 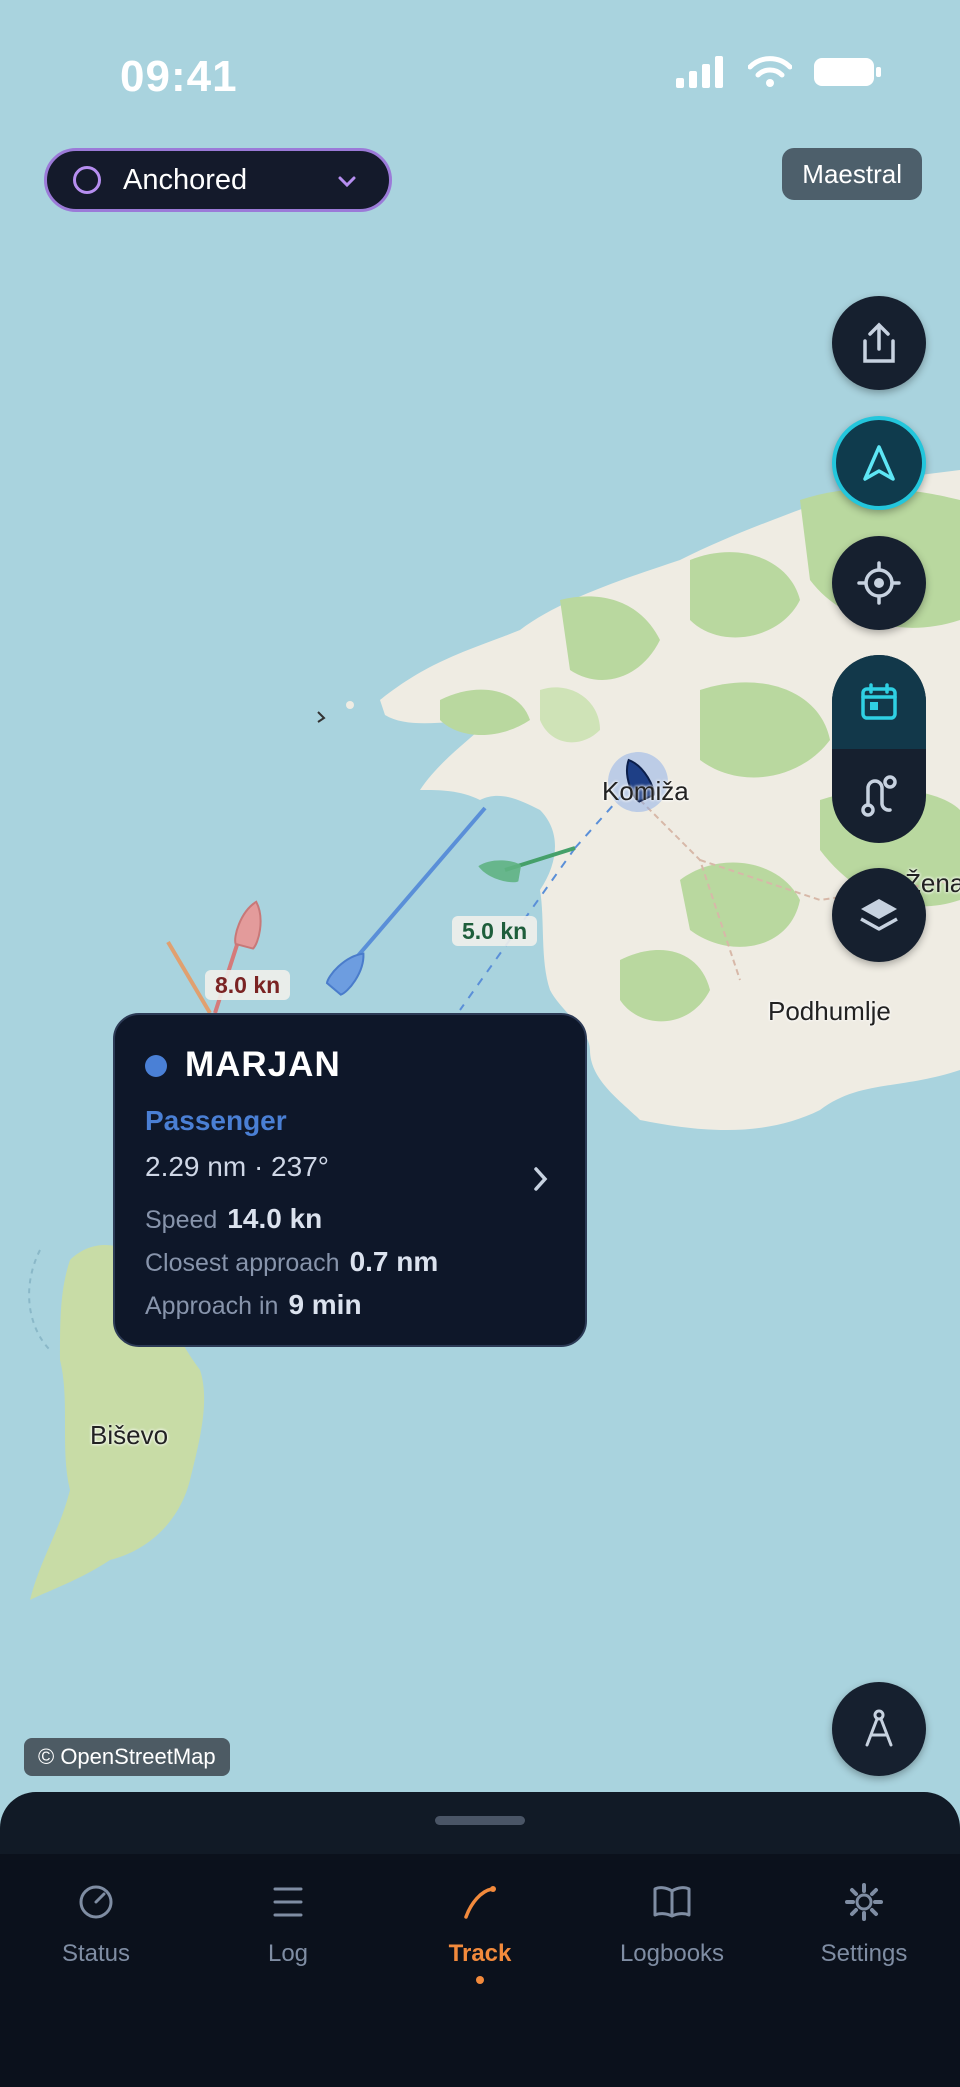 I want to click on anchor-ring-icon, so click(x=87, y=180).